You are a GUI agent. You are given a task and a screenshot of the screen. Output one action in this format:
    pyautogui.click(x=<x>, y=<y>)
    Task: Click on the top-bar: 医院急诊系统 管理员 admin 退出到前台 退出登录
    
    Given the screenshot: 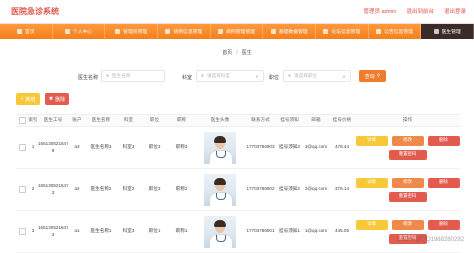 What is the action you would take?
    pyautogui.click(x=237, y=12)
    